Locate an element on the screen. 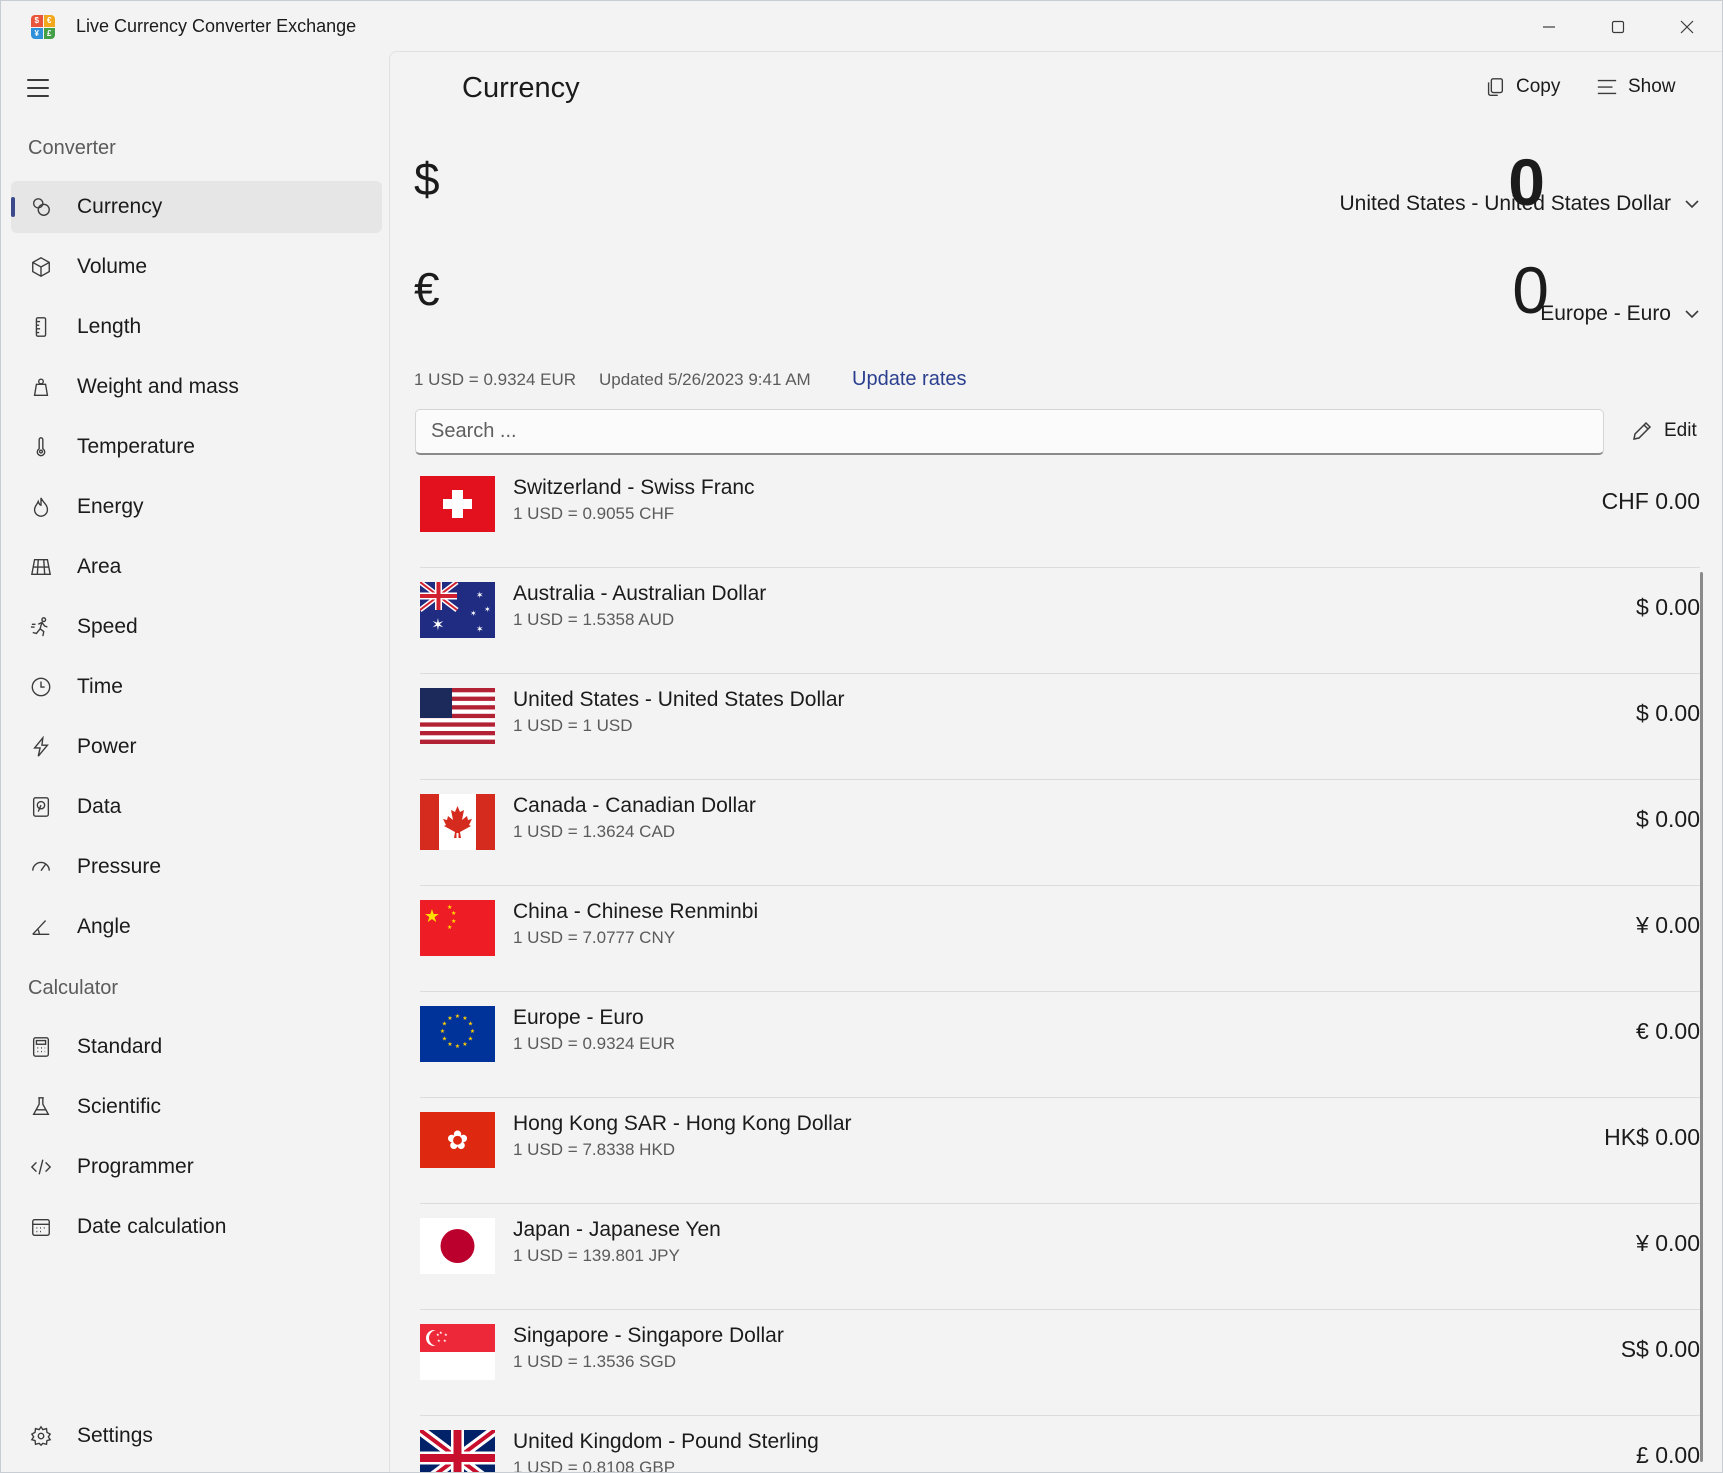 This screenshot has height=1473, width=1723. currency-rate: 1 USD = 1 USD is located at coordinates (573, 725).